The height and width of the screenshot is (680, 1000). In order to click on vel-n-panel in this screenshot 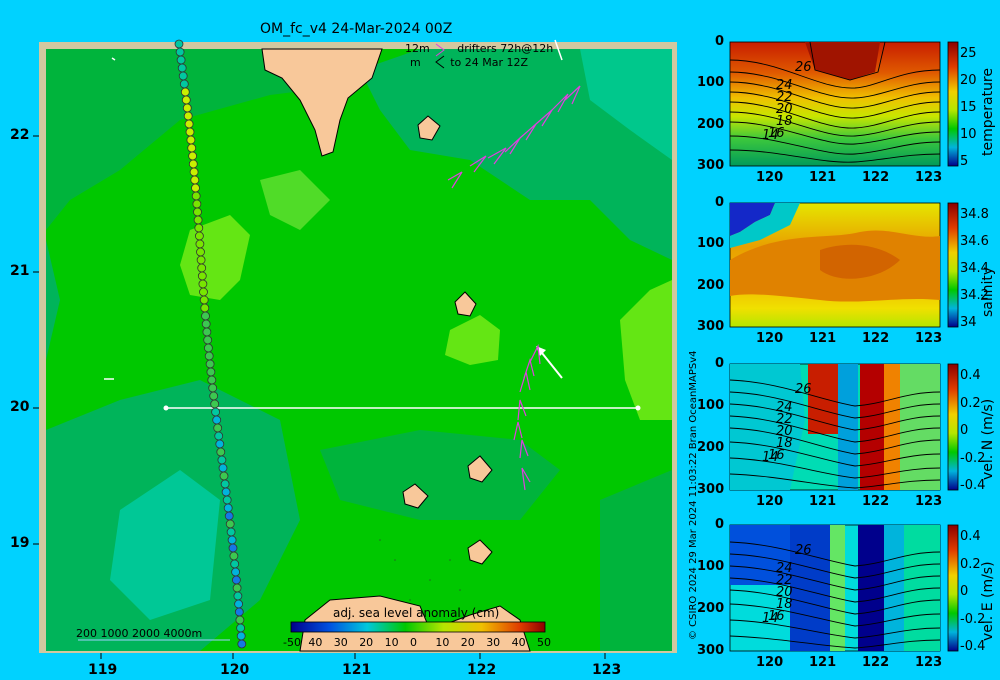, I will do `click(844, 427)`.